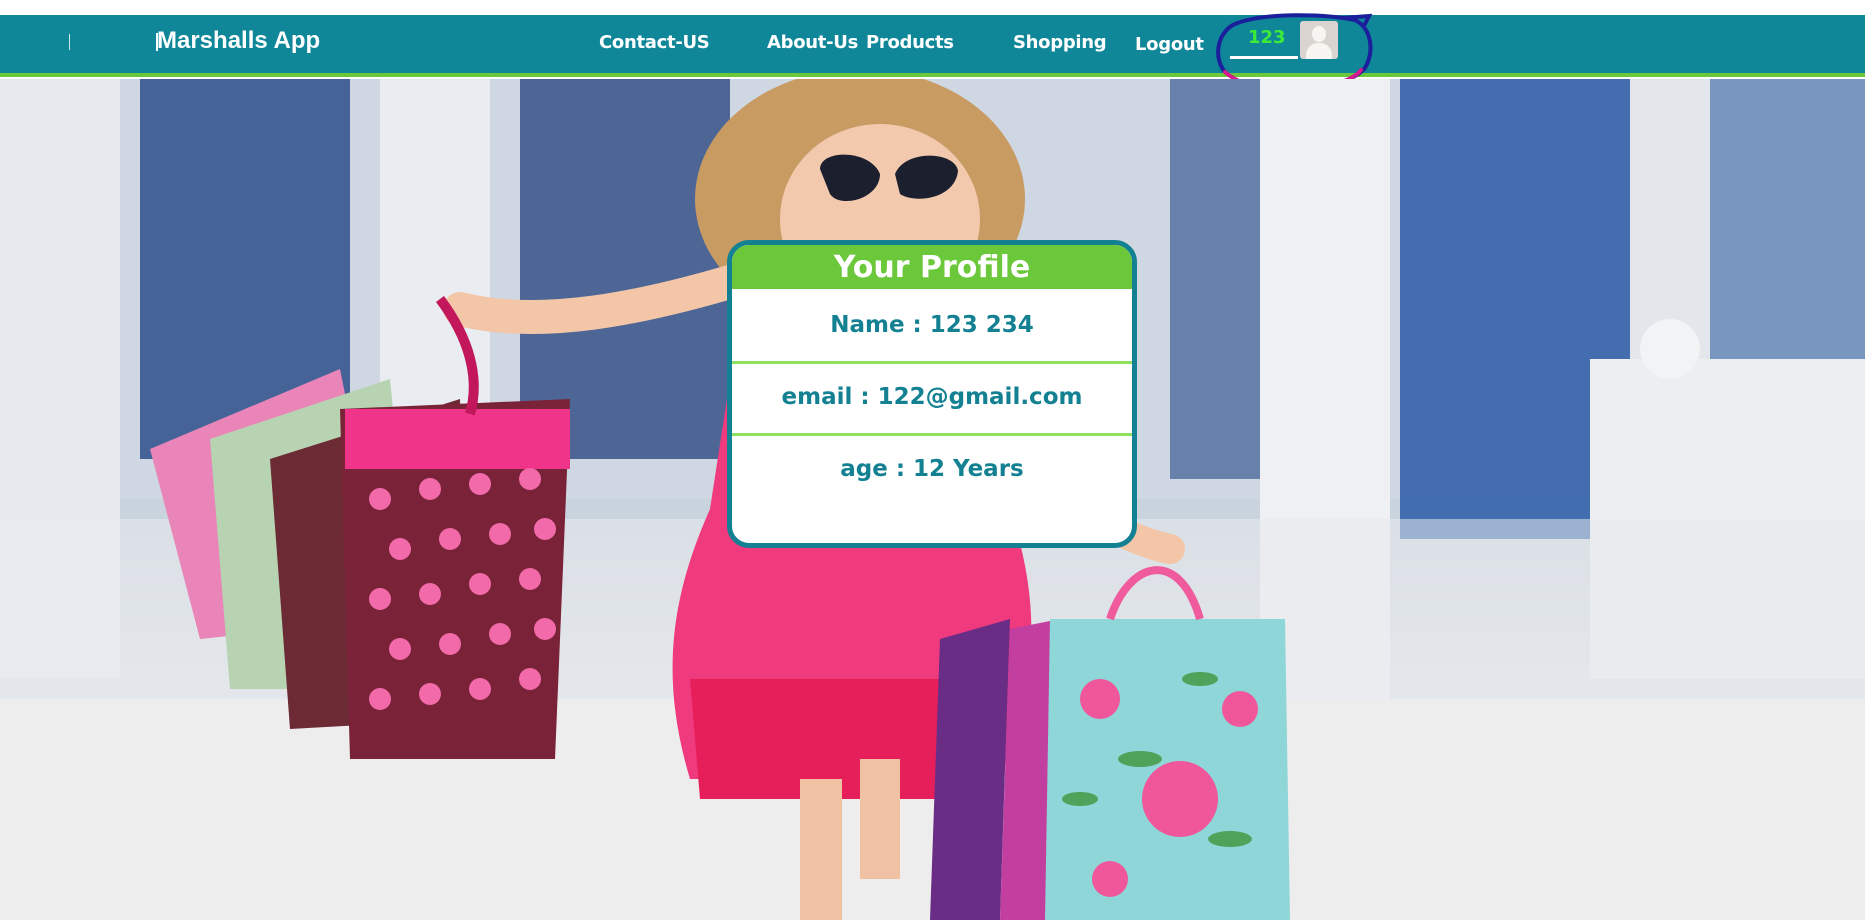 Image resolution: width=1865 pixels, height=920 pixels. Describe the element at coordinates (1169, 44) in the screenshot. I see `nav-link-logout: Logout` at that location.